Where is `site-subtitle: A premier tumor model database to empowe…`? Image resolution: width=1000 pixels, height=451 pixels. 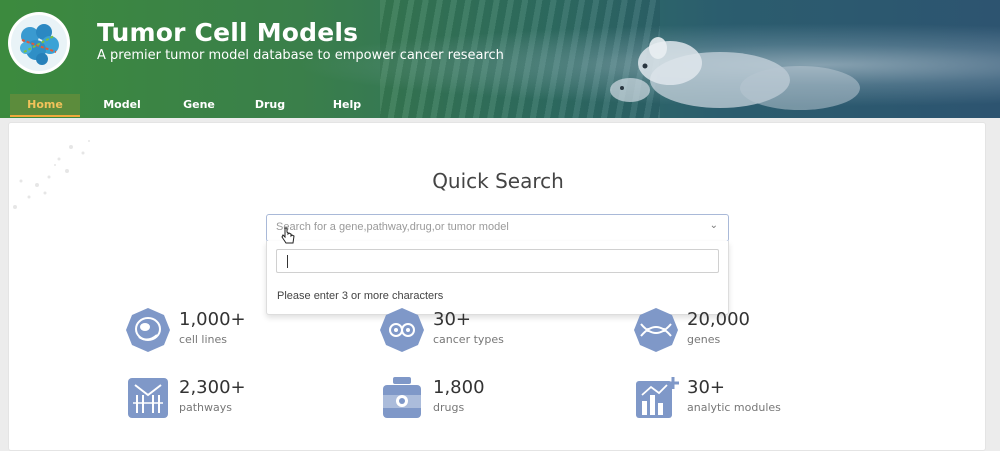
site-subtitle: A premier tumor model database to empowe… is located at coordinates (300, 55).